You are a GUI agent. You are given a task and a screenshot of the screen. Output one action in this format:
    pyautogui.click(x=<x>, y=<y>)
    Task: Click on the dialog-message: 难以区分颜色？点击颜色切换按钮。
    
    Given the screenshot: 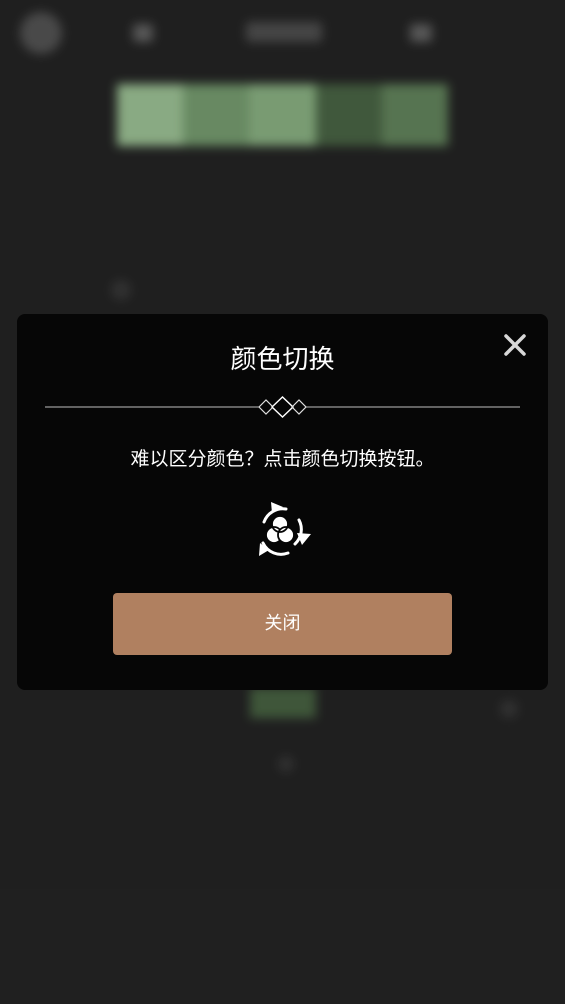 What is the action you would take?
    pyautogui.click(x=282, y=459)
    